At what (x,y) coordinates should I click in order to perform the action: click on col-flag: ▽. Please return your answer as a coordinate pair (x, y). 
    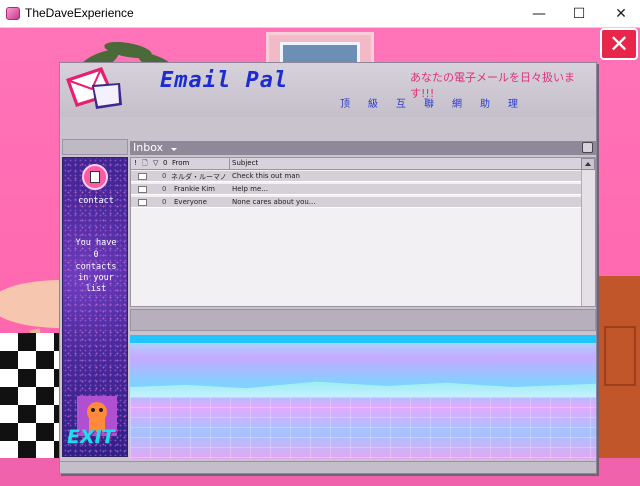
    Looking at the image, I should click on (155, 163).